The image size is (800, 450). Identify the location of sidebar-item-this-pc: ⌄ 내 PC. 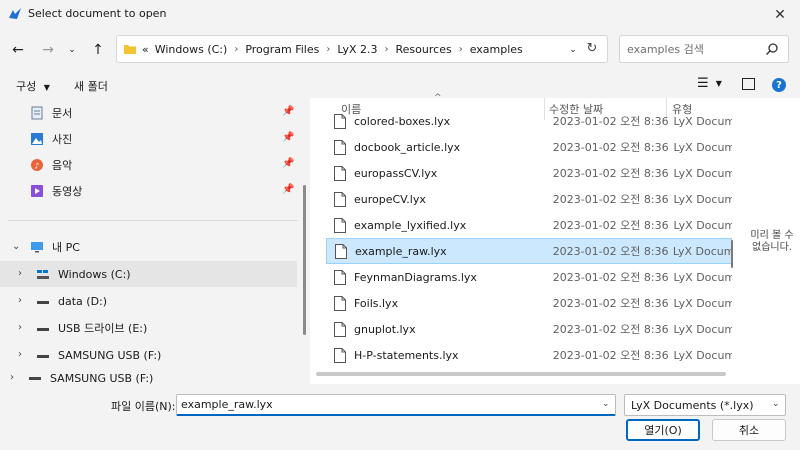
(150, 247).